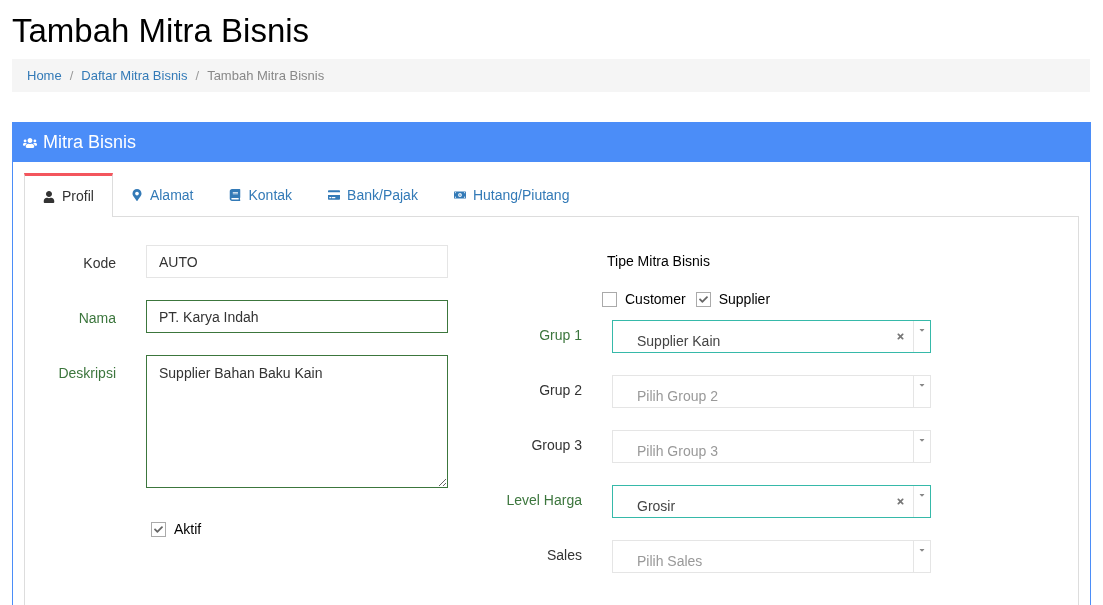 The height and width of the screenshot is (605, 1103). I want to click on section-label: Tipe Mitra Bisnis, so click(658, 261).